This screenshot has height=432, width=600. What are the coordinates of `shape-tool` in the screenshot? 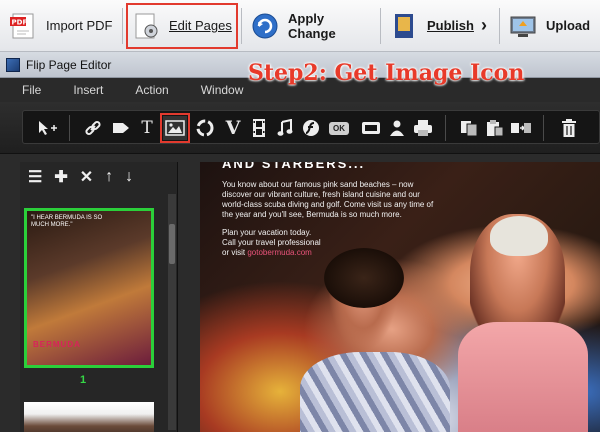 It's located at (121, 128).